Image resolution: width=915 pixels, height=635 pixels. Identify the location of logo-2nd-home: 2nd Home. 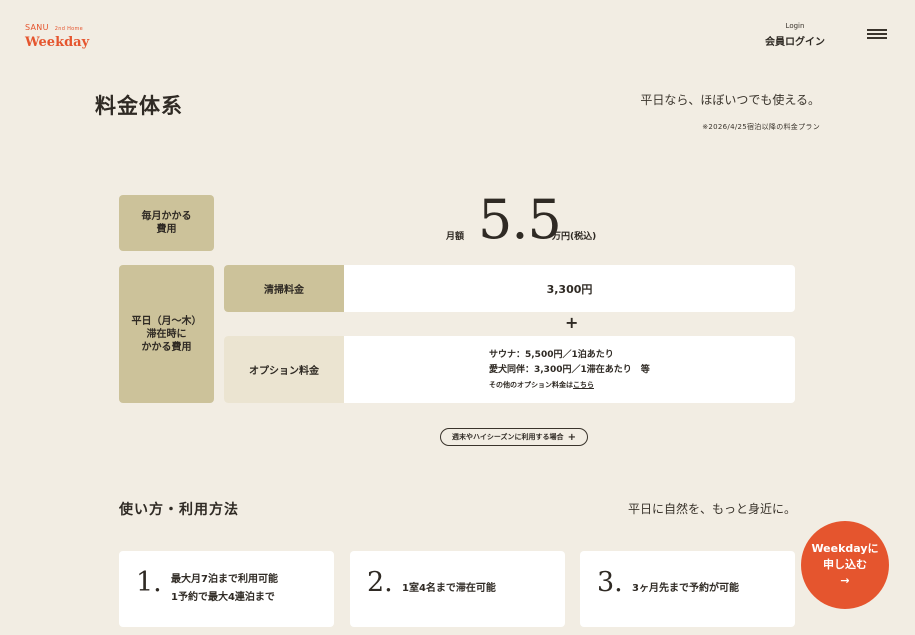
(69, 29).